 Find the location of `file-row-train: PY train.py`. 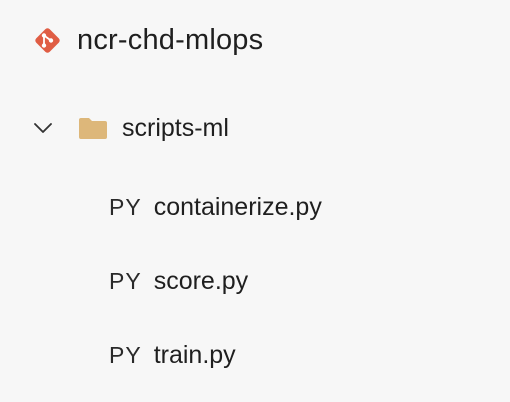

file-row-train: PY train.py is located at coordinates (172, 355).